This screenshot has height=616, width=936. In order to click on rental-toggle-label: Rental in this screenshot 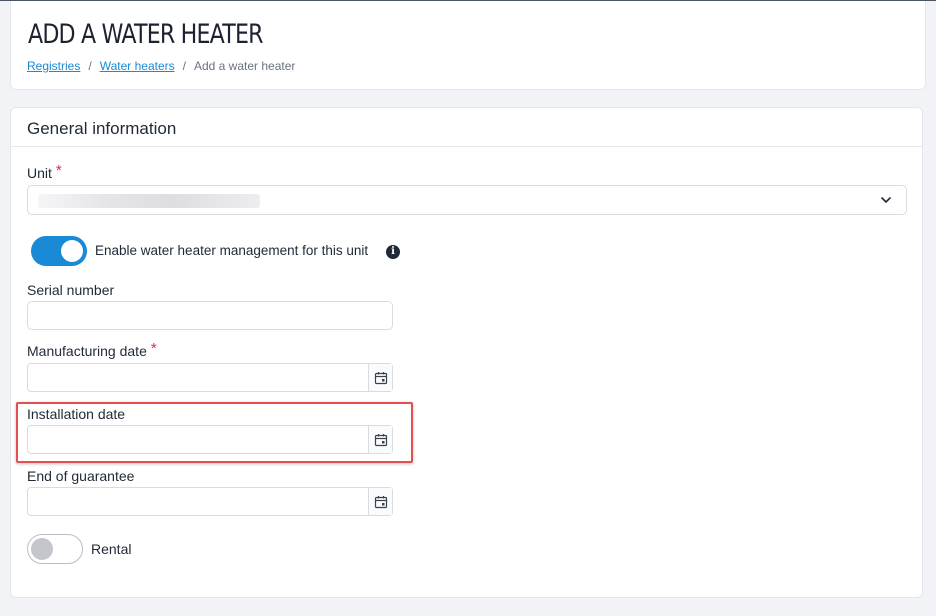, I will do `click(111, 549)`.